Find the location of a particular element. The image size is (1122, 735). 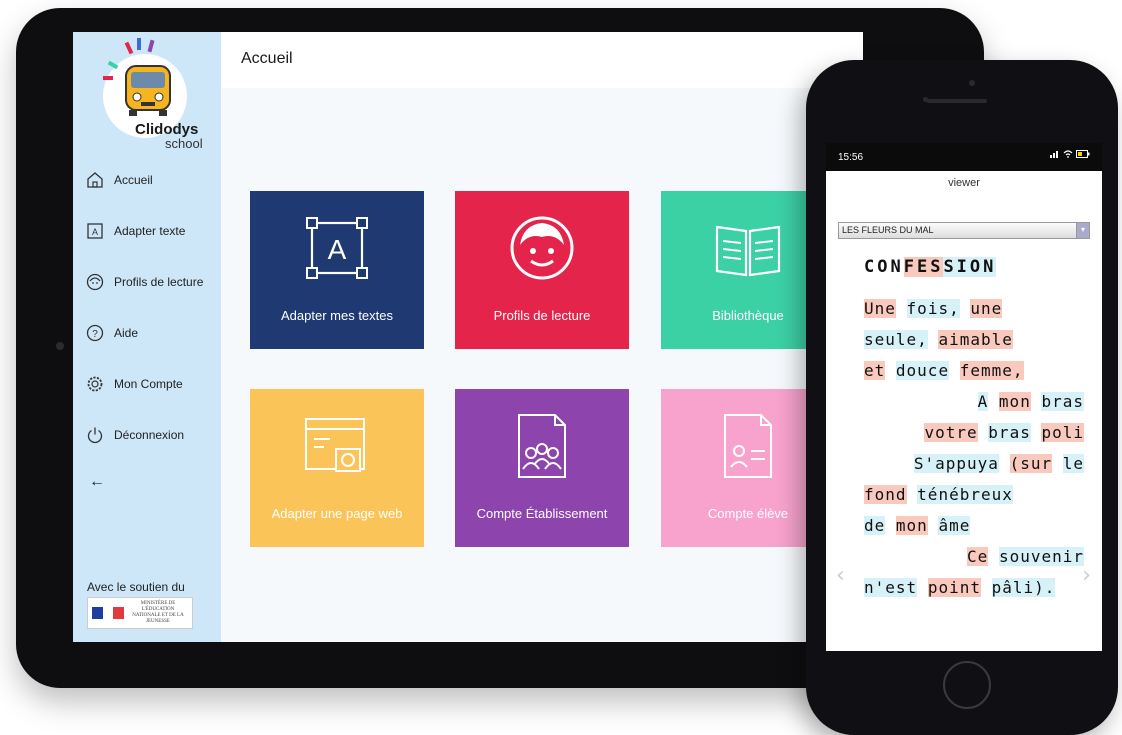

poem-word: A is located at coordinates (983, 401).